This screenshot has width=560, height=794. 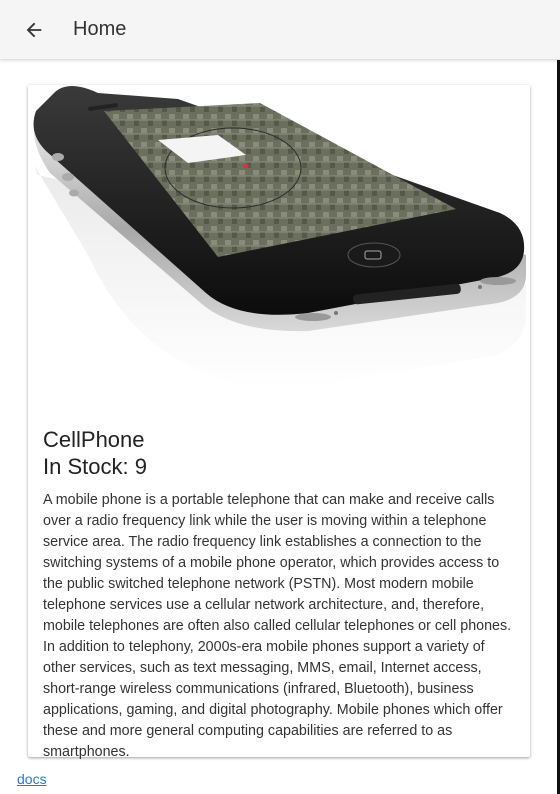 What do you see at coordinates (94, 439) in the screenshot?
I see `product-name: CellPhone` at bounding box center [94, 439].